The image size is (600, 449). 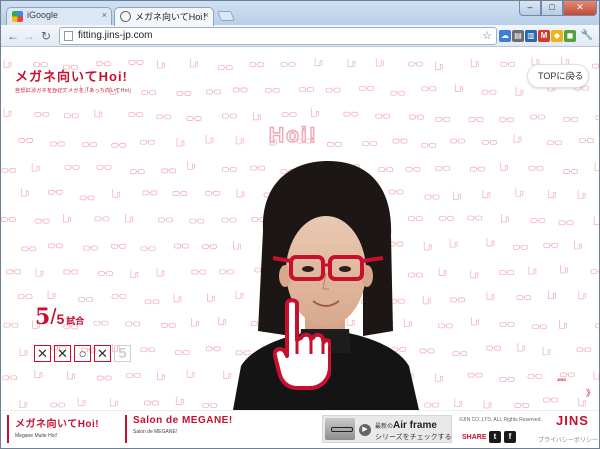 I want to click on tab-igoogle: iGoogle ×, so click(x=59, y=16).